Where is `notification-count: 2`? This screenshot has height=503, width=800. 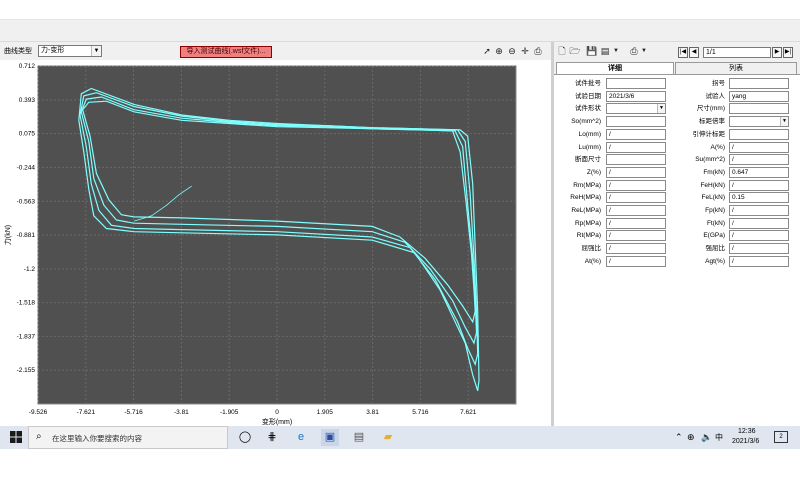 notification-count: 2 is located at coordinates (781, 437).